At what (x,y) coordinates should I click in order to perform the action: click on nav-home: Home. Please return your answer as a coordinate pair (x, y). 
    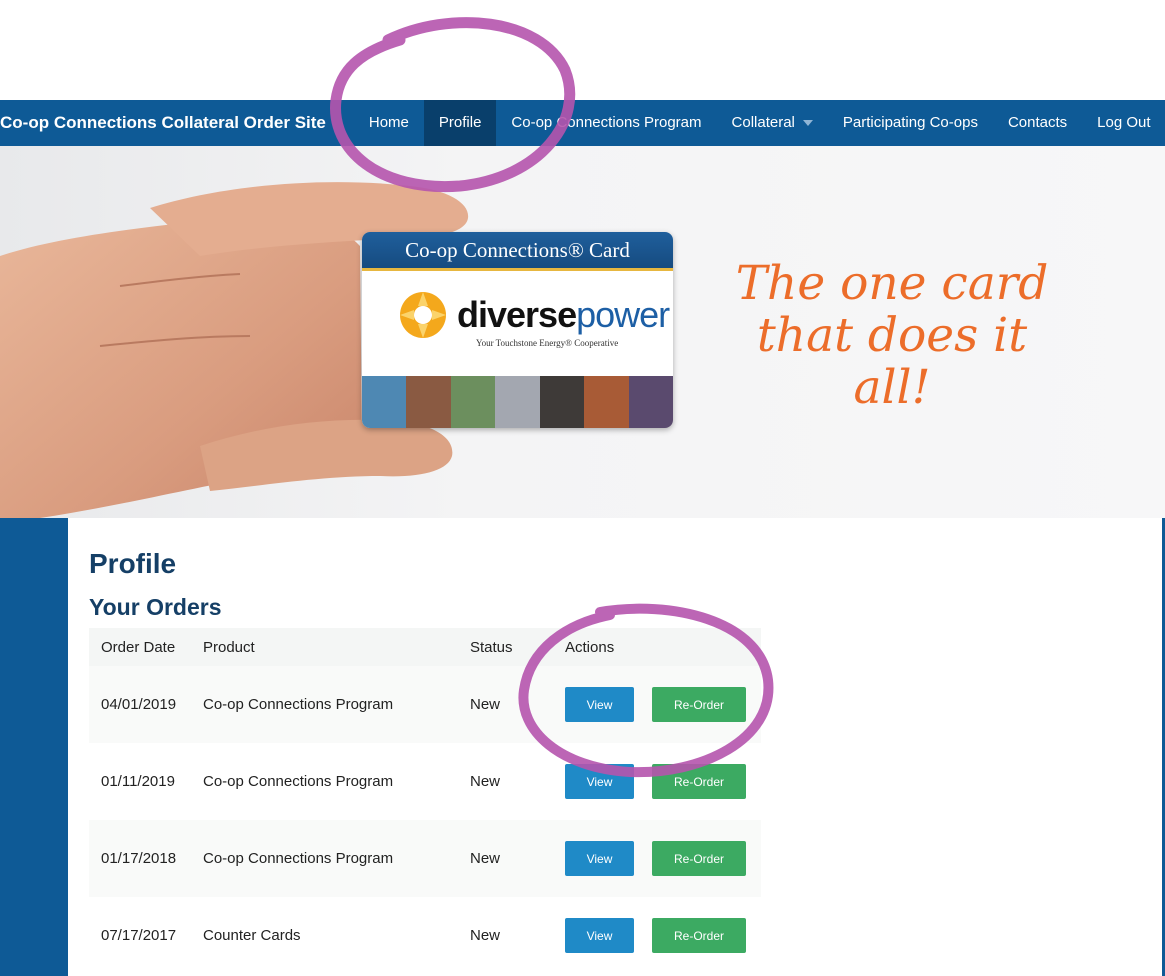
    Looking at the image, I should click on (389, 123).